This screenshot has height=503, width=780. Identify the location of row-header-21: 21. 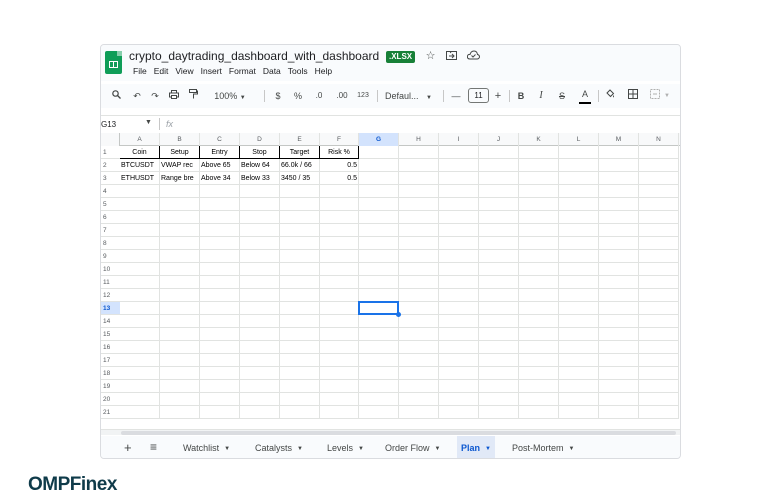
(110, 412).